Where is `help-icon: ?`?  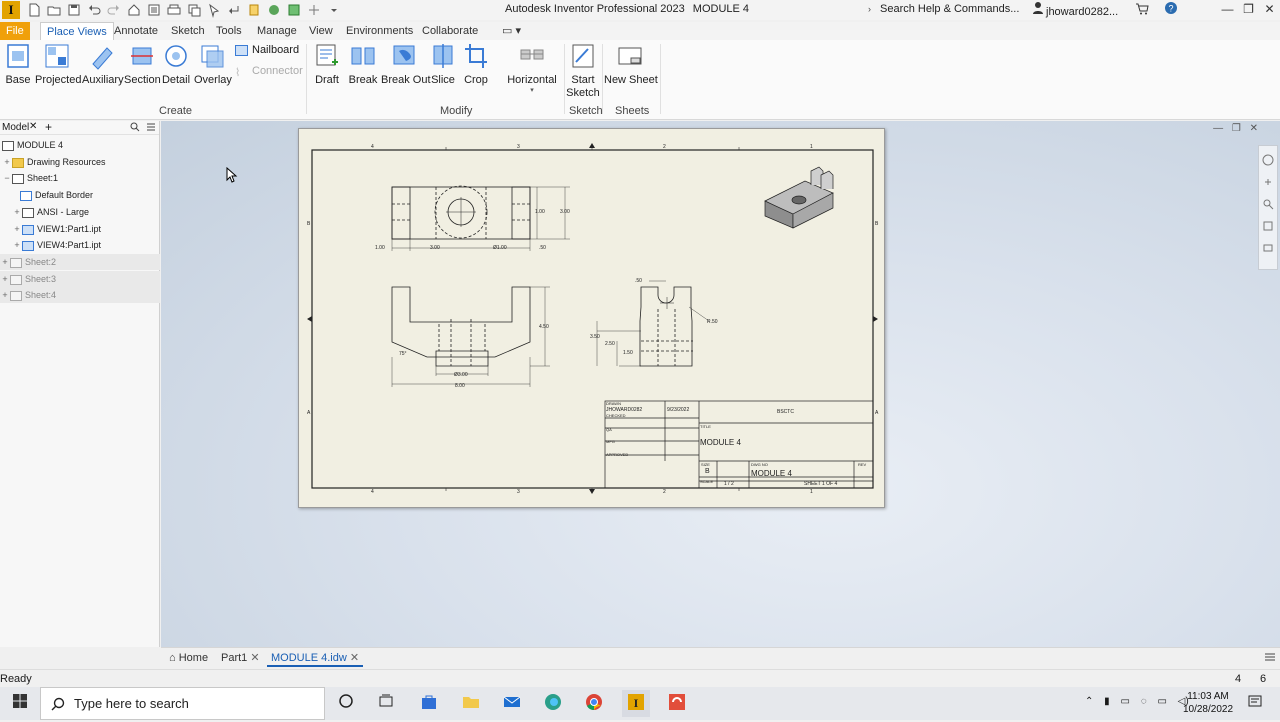
help-icon: ? is located at coordinates (1171, 10).